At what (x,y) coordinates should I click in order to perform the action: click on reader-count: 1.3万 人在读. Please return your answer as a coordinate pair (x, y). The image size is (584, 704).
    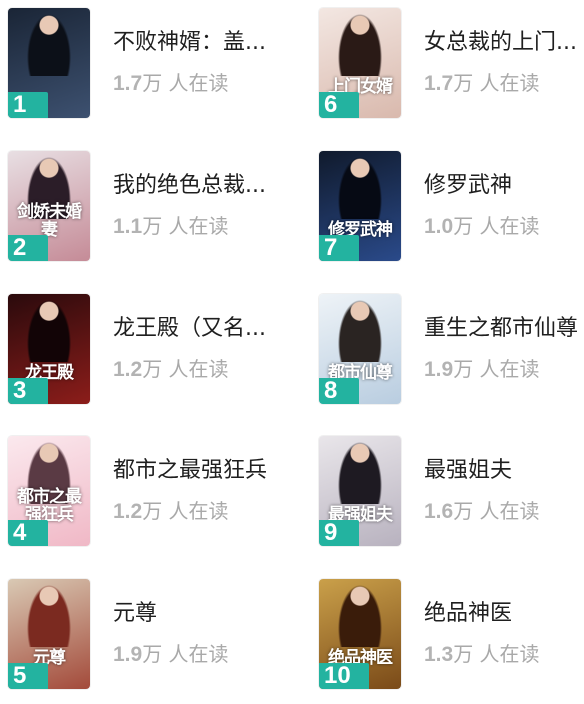
    Looking at the image, I should click on (482, 654).